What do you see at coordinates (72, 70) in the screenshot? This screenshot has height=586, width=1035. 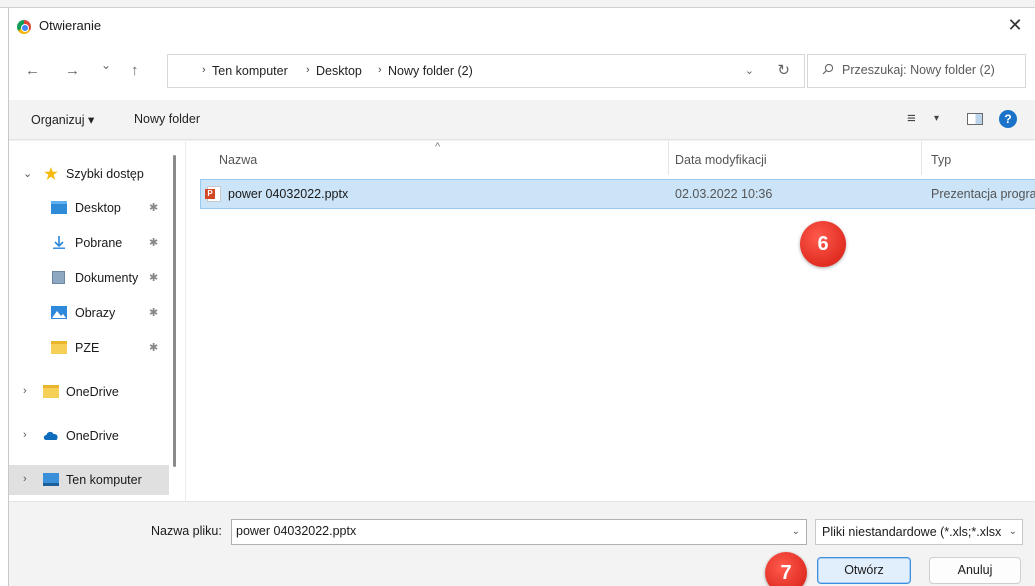 I see `forward-icon: →` at bounding box center [72, 70].